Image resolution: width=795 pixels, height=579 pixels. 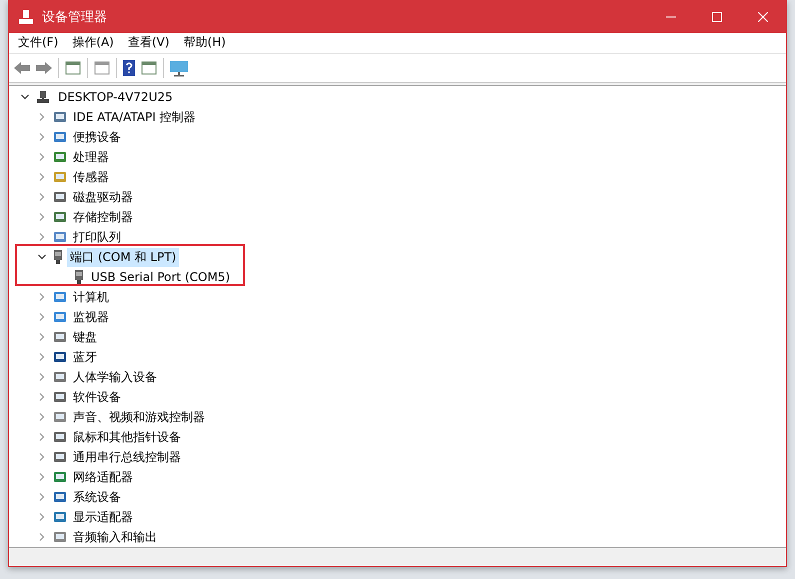 I want to click on tree-item: 处理器, so click(x=91, y=157).